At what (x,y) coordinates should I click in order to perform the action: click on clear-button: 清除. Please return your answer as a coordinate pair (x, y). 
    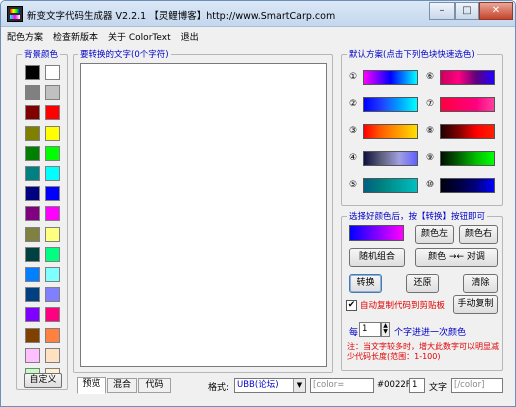
    Looking at the image, I should click on (480, 283).